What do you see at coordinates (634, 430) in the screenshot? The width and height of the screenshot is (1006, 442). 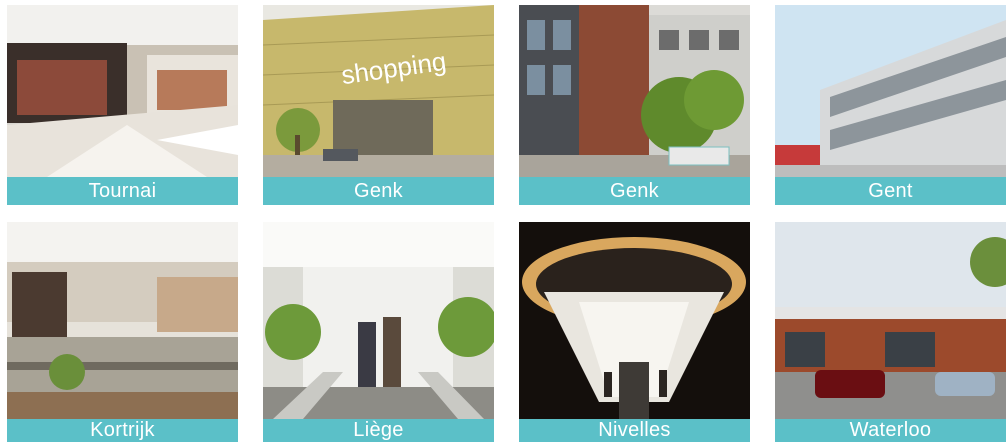 I see `tile-caption: Nivelles` at bounding box center [634, 430].